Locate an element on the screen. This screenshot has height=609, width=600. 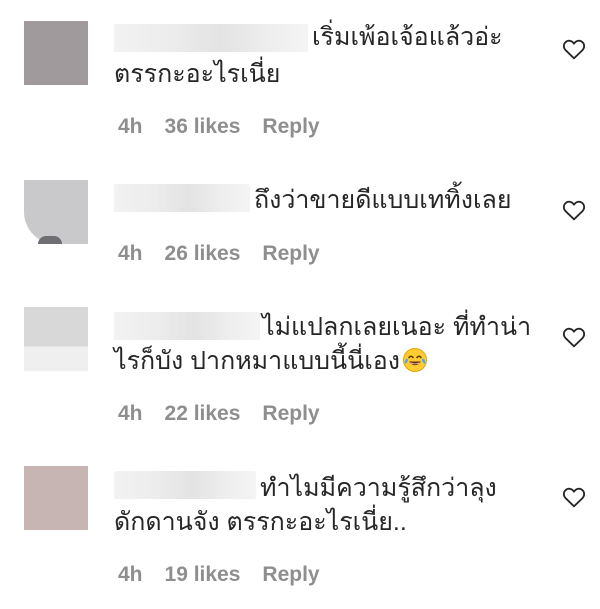
comment-meta: 4h 36 likes Reply is located at coordinates (230, 127).